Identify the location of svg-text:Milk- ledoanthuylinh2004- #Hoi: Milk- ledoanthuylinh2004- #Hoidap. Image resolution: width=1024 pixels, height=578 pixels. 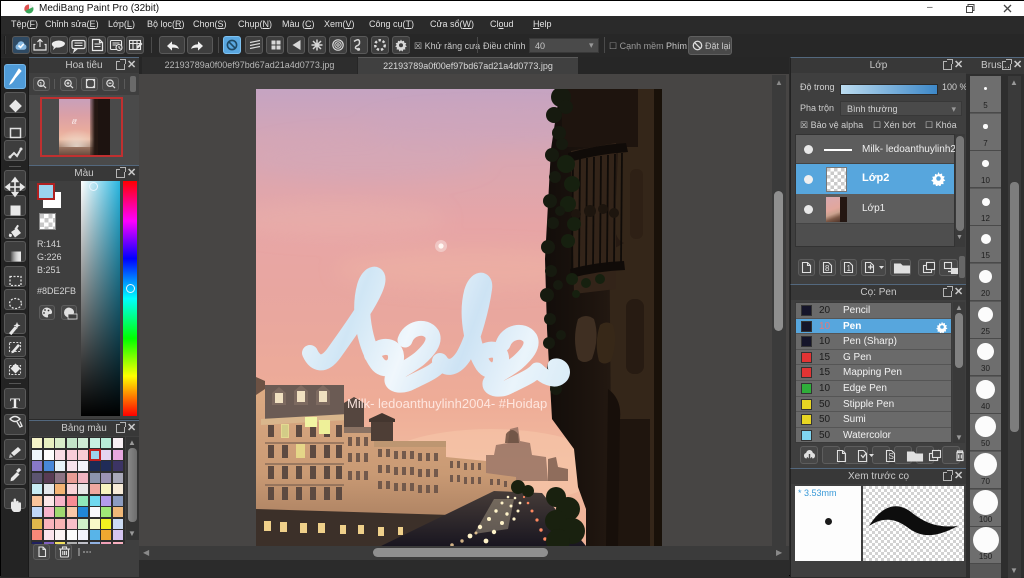
(447, 403).